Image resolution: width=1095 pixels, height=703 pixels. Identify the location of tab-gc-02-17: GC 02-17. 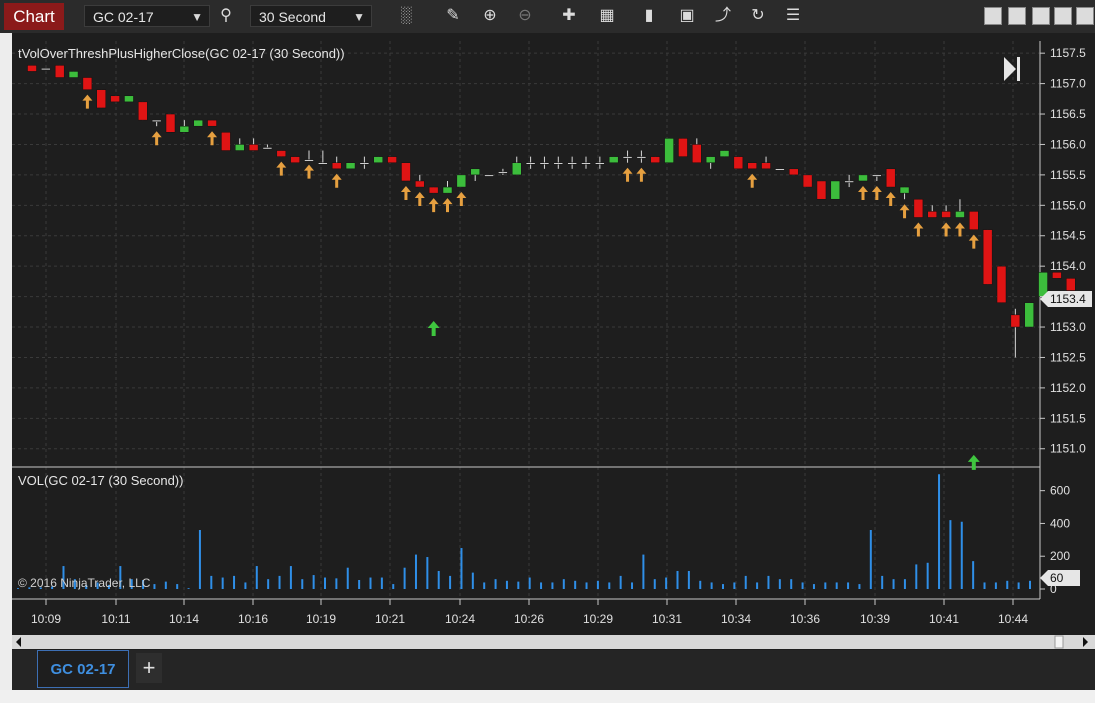
(83, 669).